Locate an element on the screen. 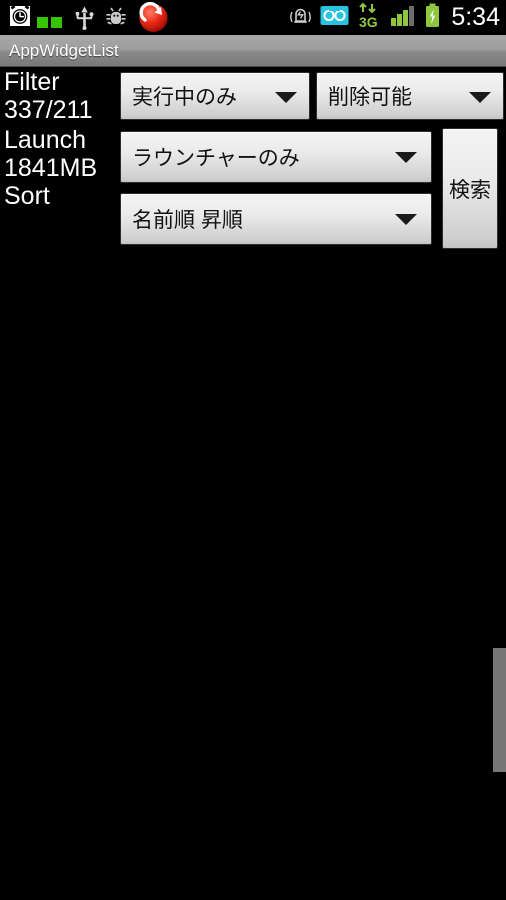 The width and height of the screenshot is (506, 900). filter-label-column: Filter 337/211 is located at coordinates (59, 96).